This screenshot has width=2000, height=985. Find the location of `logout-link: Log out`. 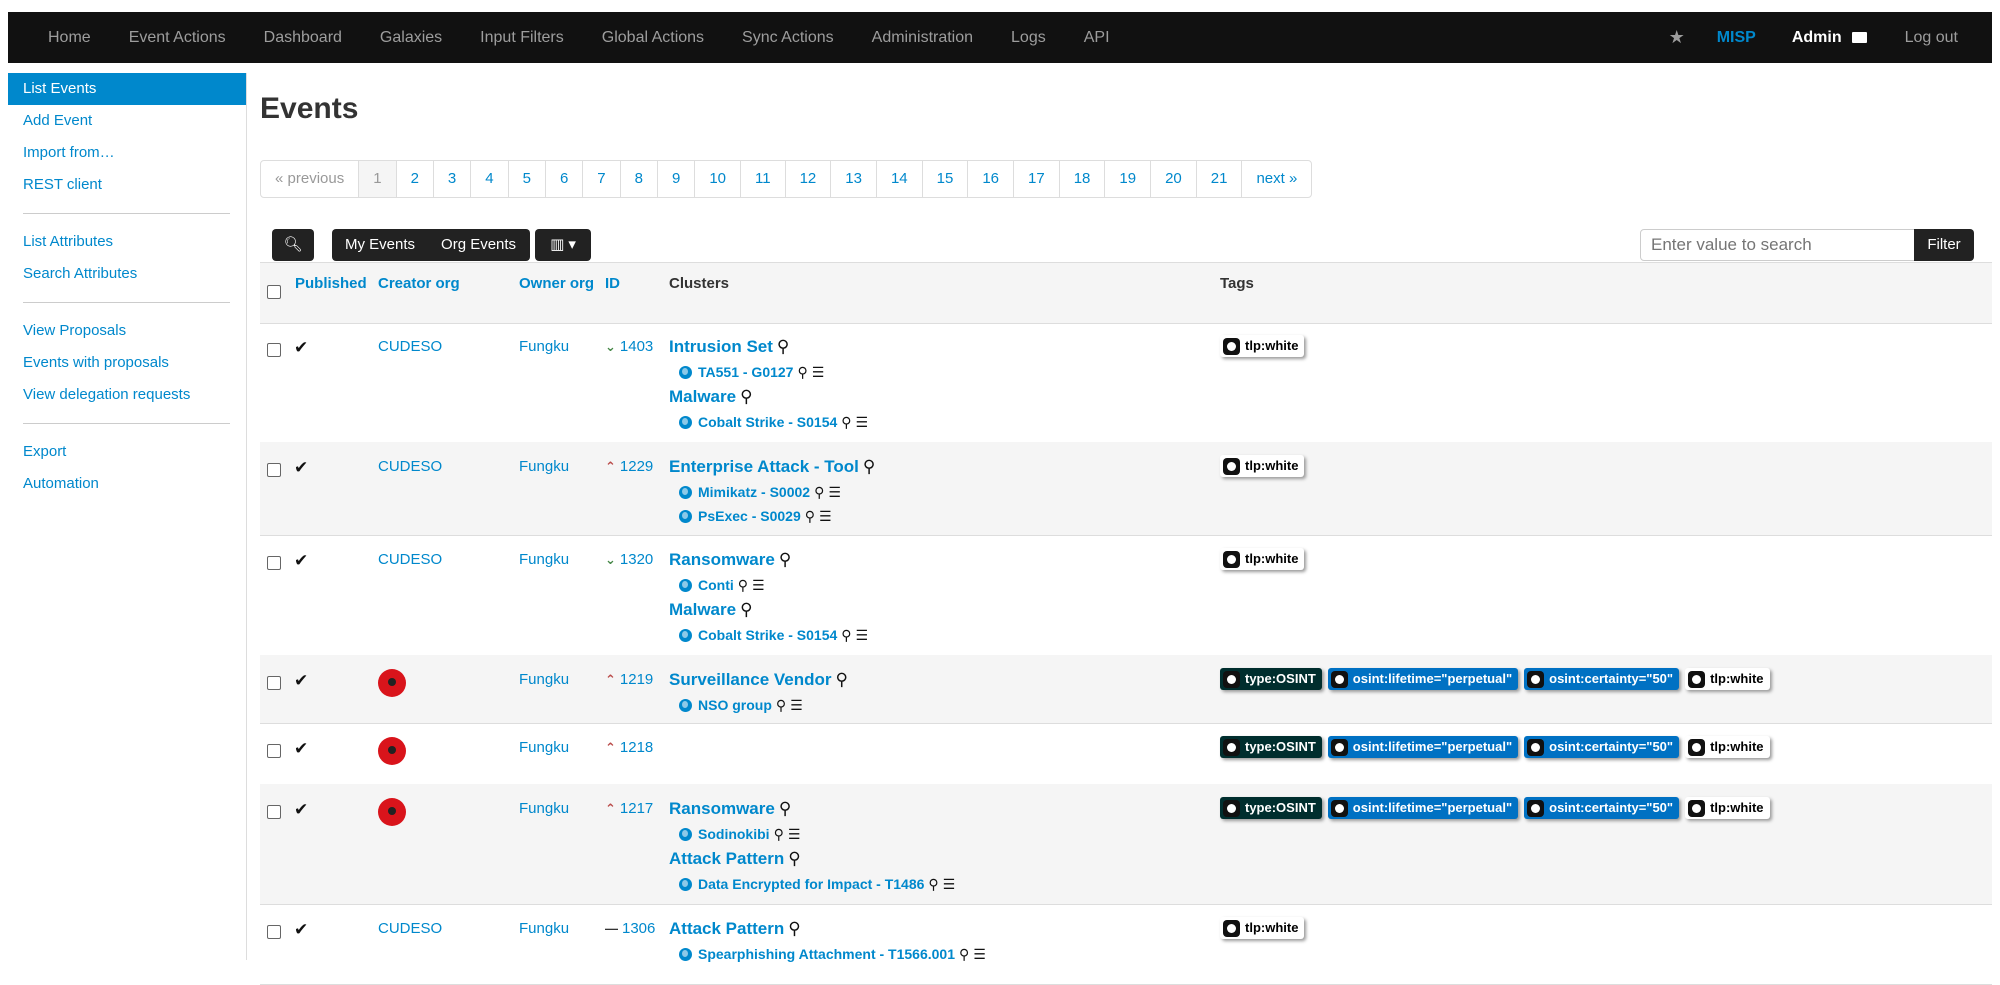

logout-link: Log out is located at coordinates (1931, 38).